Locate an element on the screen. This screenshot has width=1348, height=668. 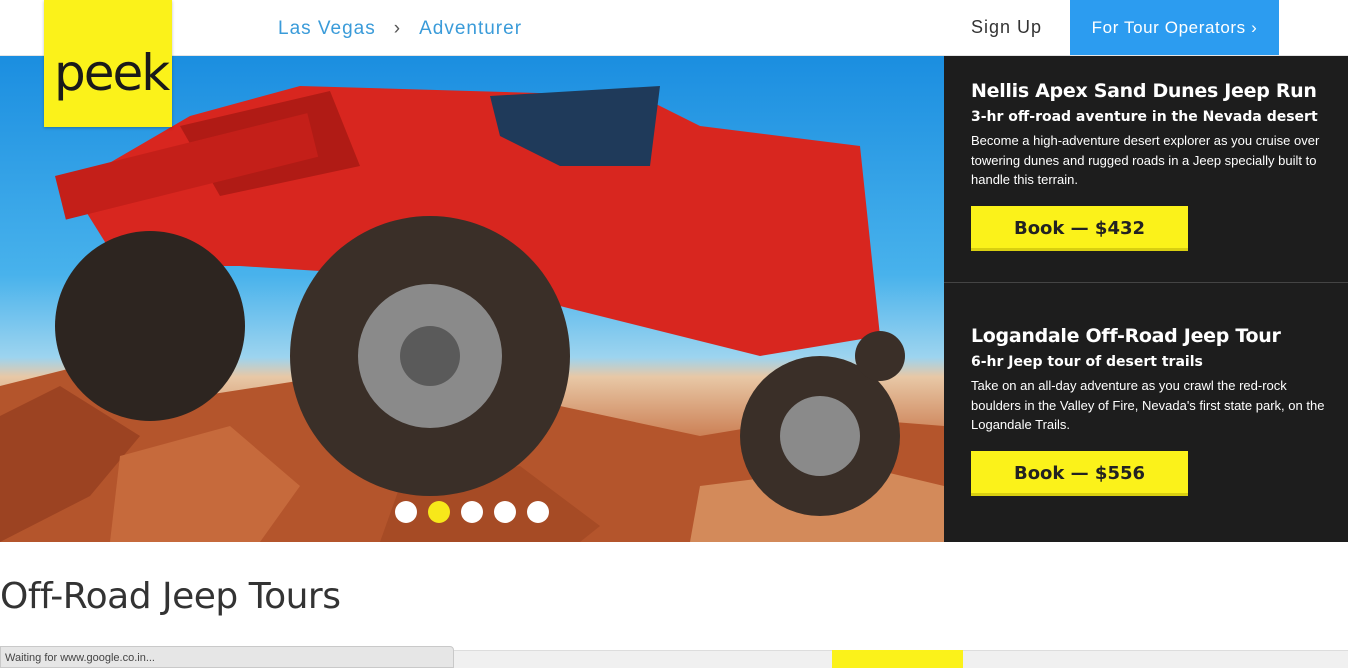
tour-title: Logandale Off-Road Jeep Tour is located at coordinates (1159, 336).